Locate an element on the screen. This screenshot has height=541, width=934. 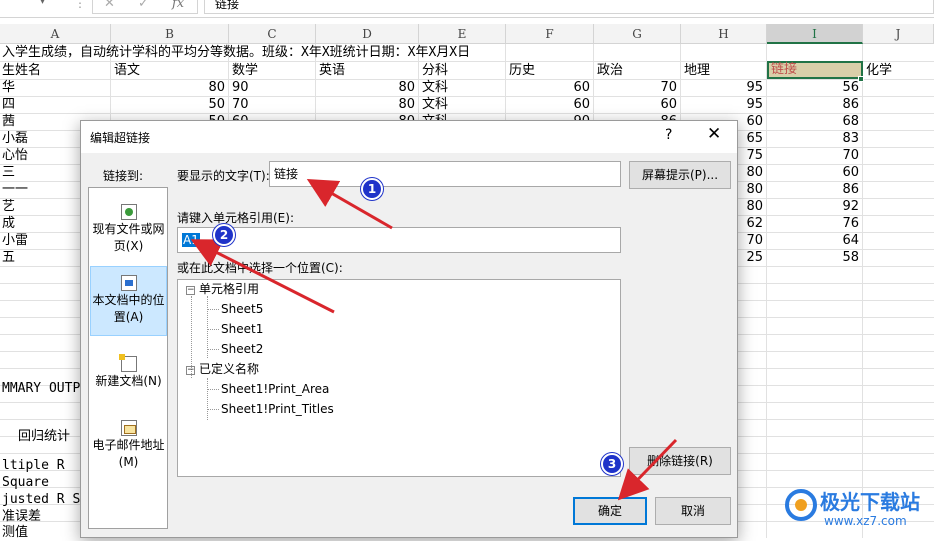
watermark-url: www.xz7.com is located at coordinates (865, 521).